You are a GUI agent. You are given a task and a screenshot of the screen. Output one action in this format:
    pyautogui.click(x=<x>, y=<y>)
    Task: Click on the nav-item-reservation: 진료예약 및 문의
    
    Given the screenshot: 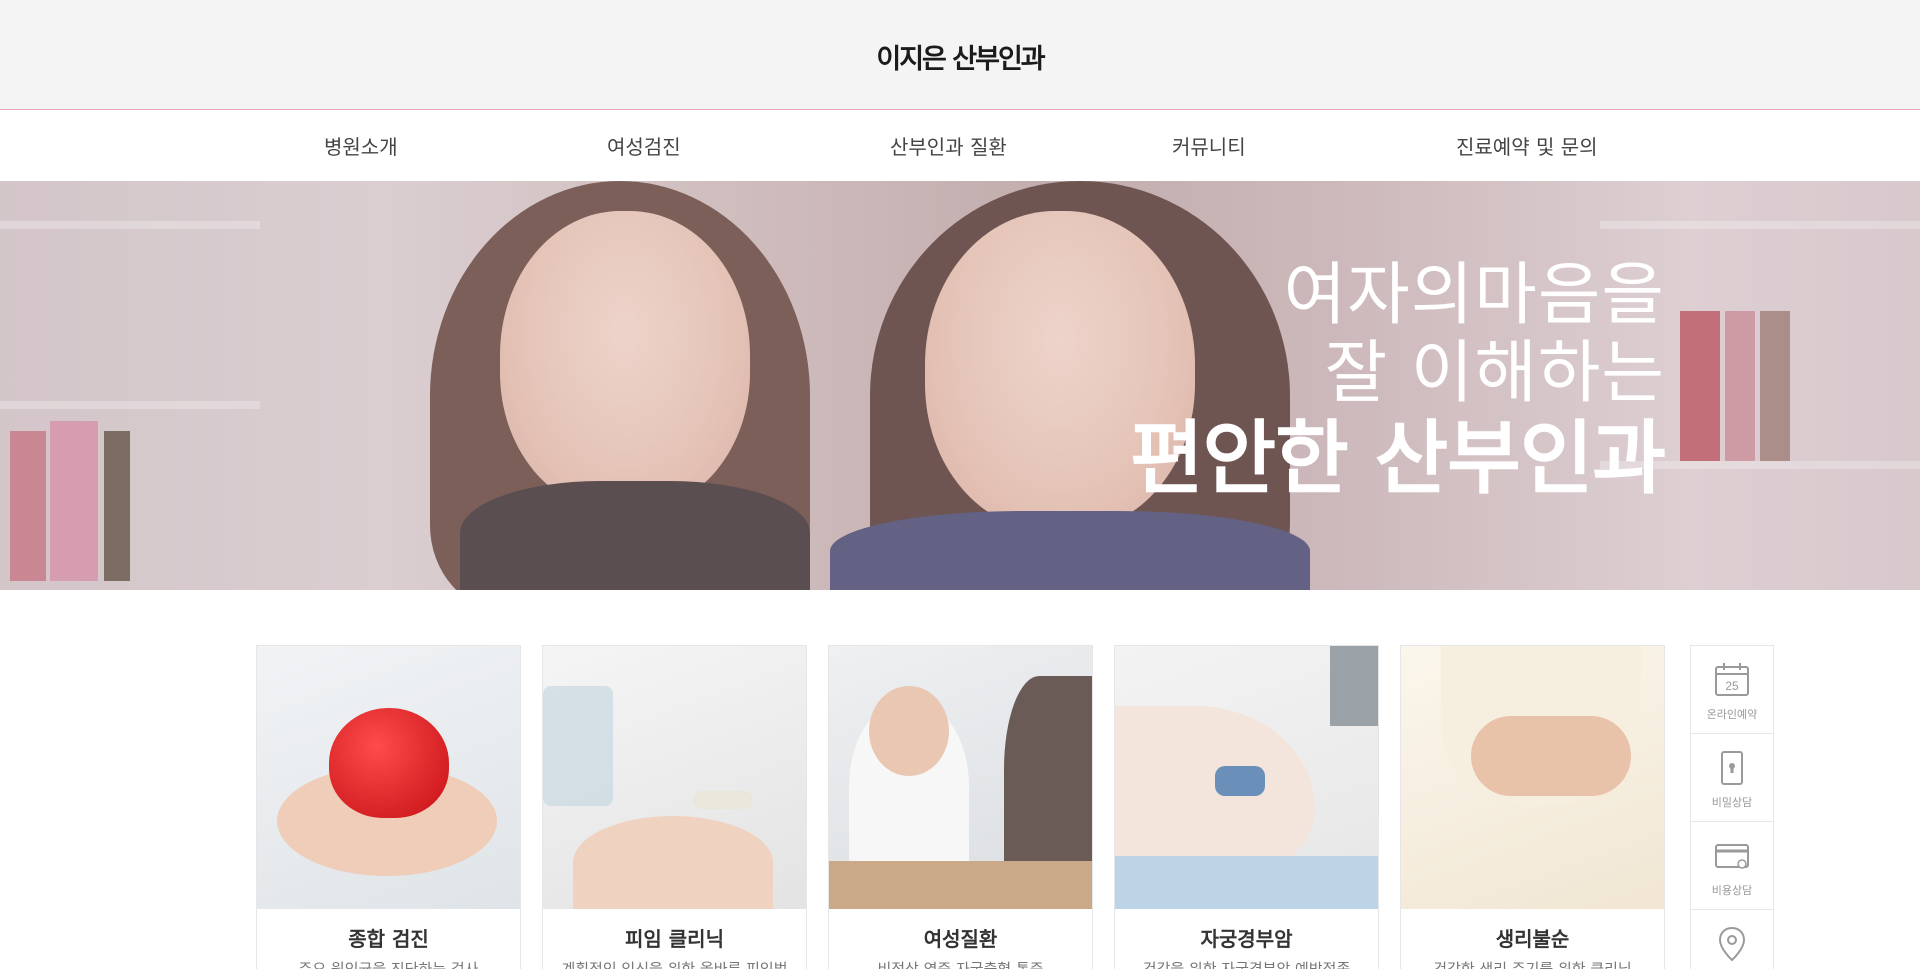 What is the action you would take?
    pyautogui.click(x=1527, y=145)
    